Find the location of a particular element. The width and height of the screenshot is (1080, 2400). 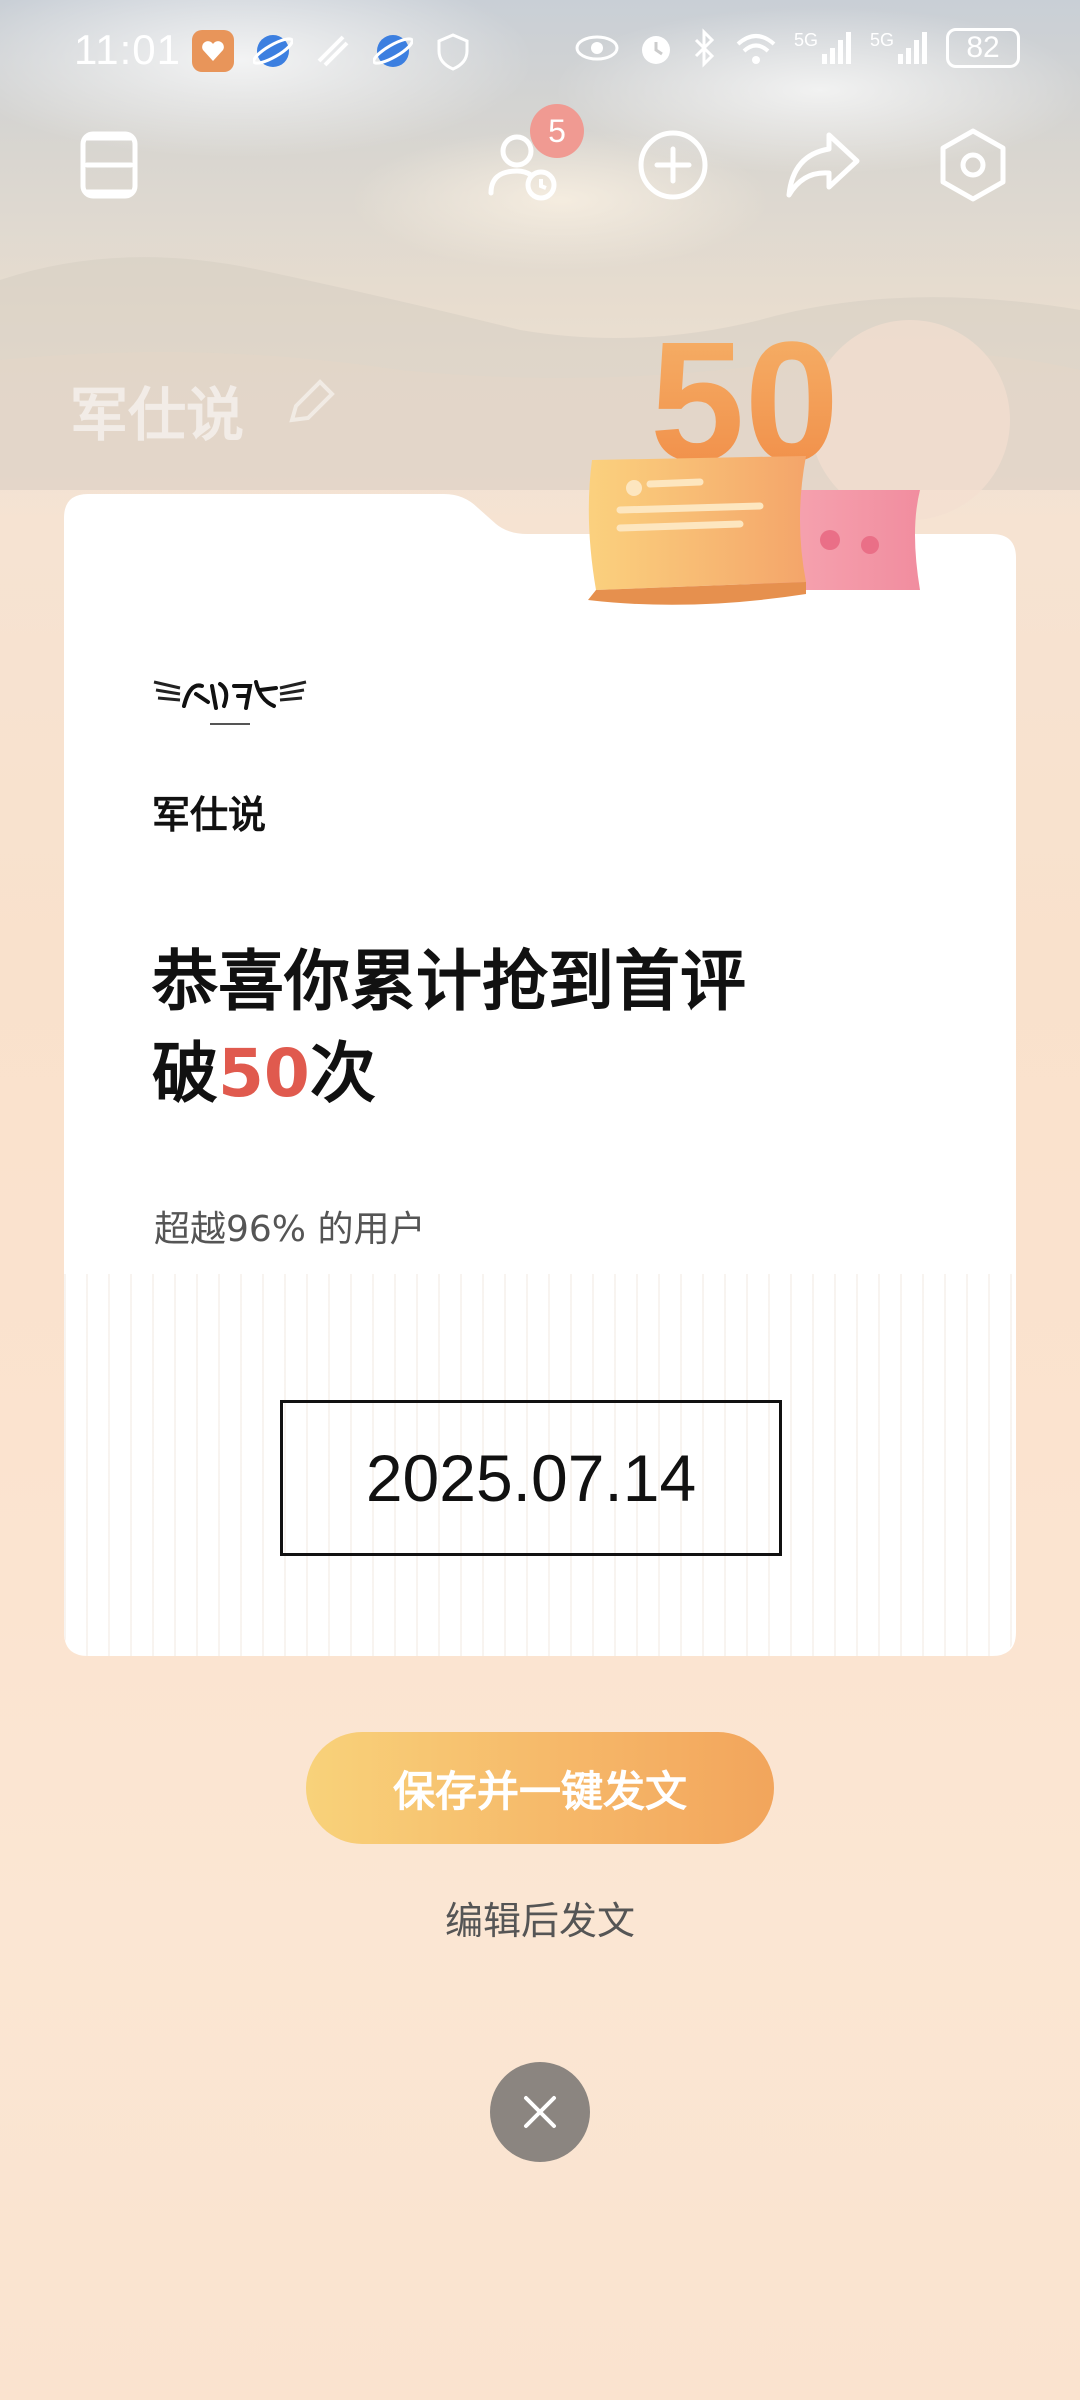

ranking-subline: 超越96% 的用户 is located at coordinates (290, 1229).